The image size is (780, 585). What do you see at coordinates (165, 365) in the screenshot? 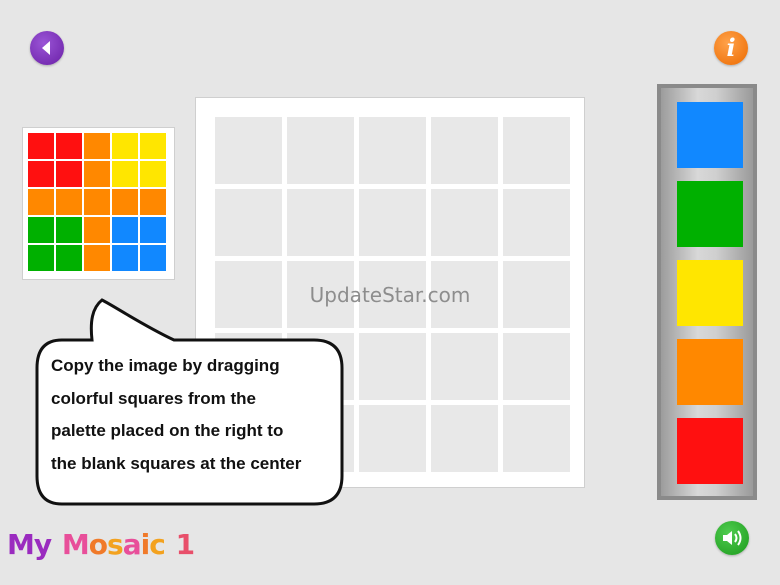
I see `instruction-line: Copy the image by dragging` at bounding box center [165, 365].